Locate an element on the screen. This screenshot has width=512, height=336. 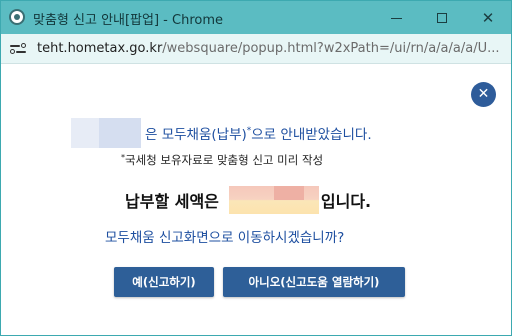
tax-amount-prefix: 납부할 세액은 is located at coordinates (172, 201).